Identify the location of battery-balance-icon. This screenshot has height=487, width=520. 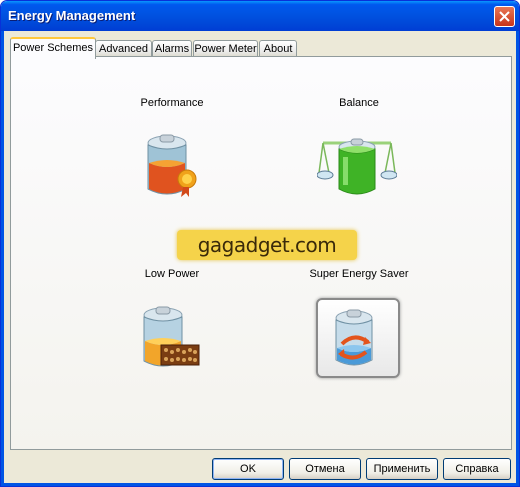
(357, 164).